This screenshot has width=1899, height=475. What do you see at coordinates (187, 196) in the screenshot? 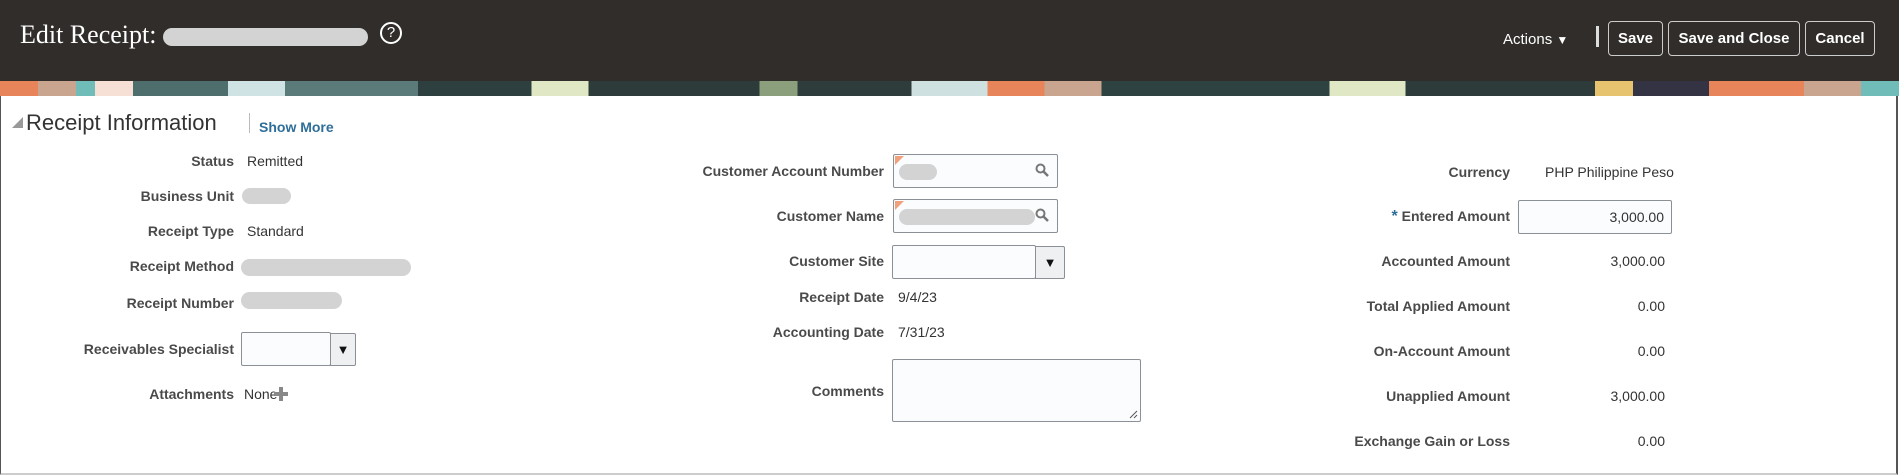
I see `business-unit-label: Business Unit` at bounding box center [187, 196].